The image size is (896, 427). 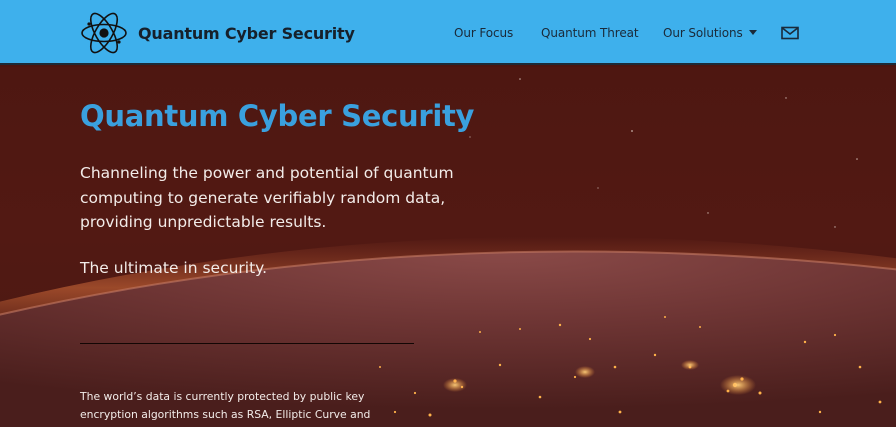 I want to click on nav-link-quantum-threat: Quantum Threat, so click(x=590, y=32).